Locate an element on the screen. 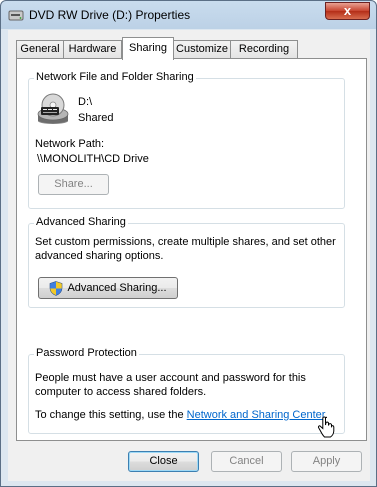  hand-cursor-icon is located at coordinates (326, 427).